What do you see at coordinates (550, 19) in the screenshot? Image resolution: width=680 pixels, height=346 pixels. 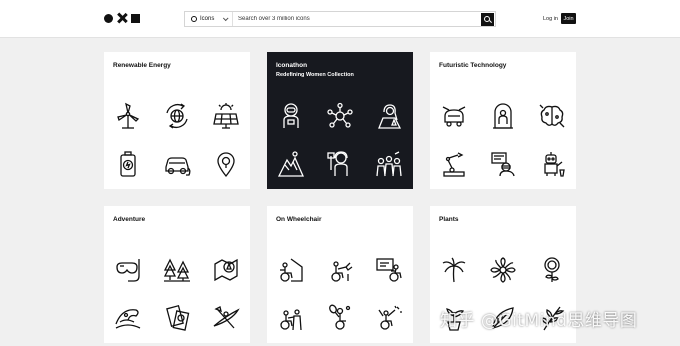 I see `login-link: Log in` at bounding box center [550, 19].